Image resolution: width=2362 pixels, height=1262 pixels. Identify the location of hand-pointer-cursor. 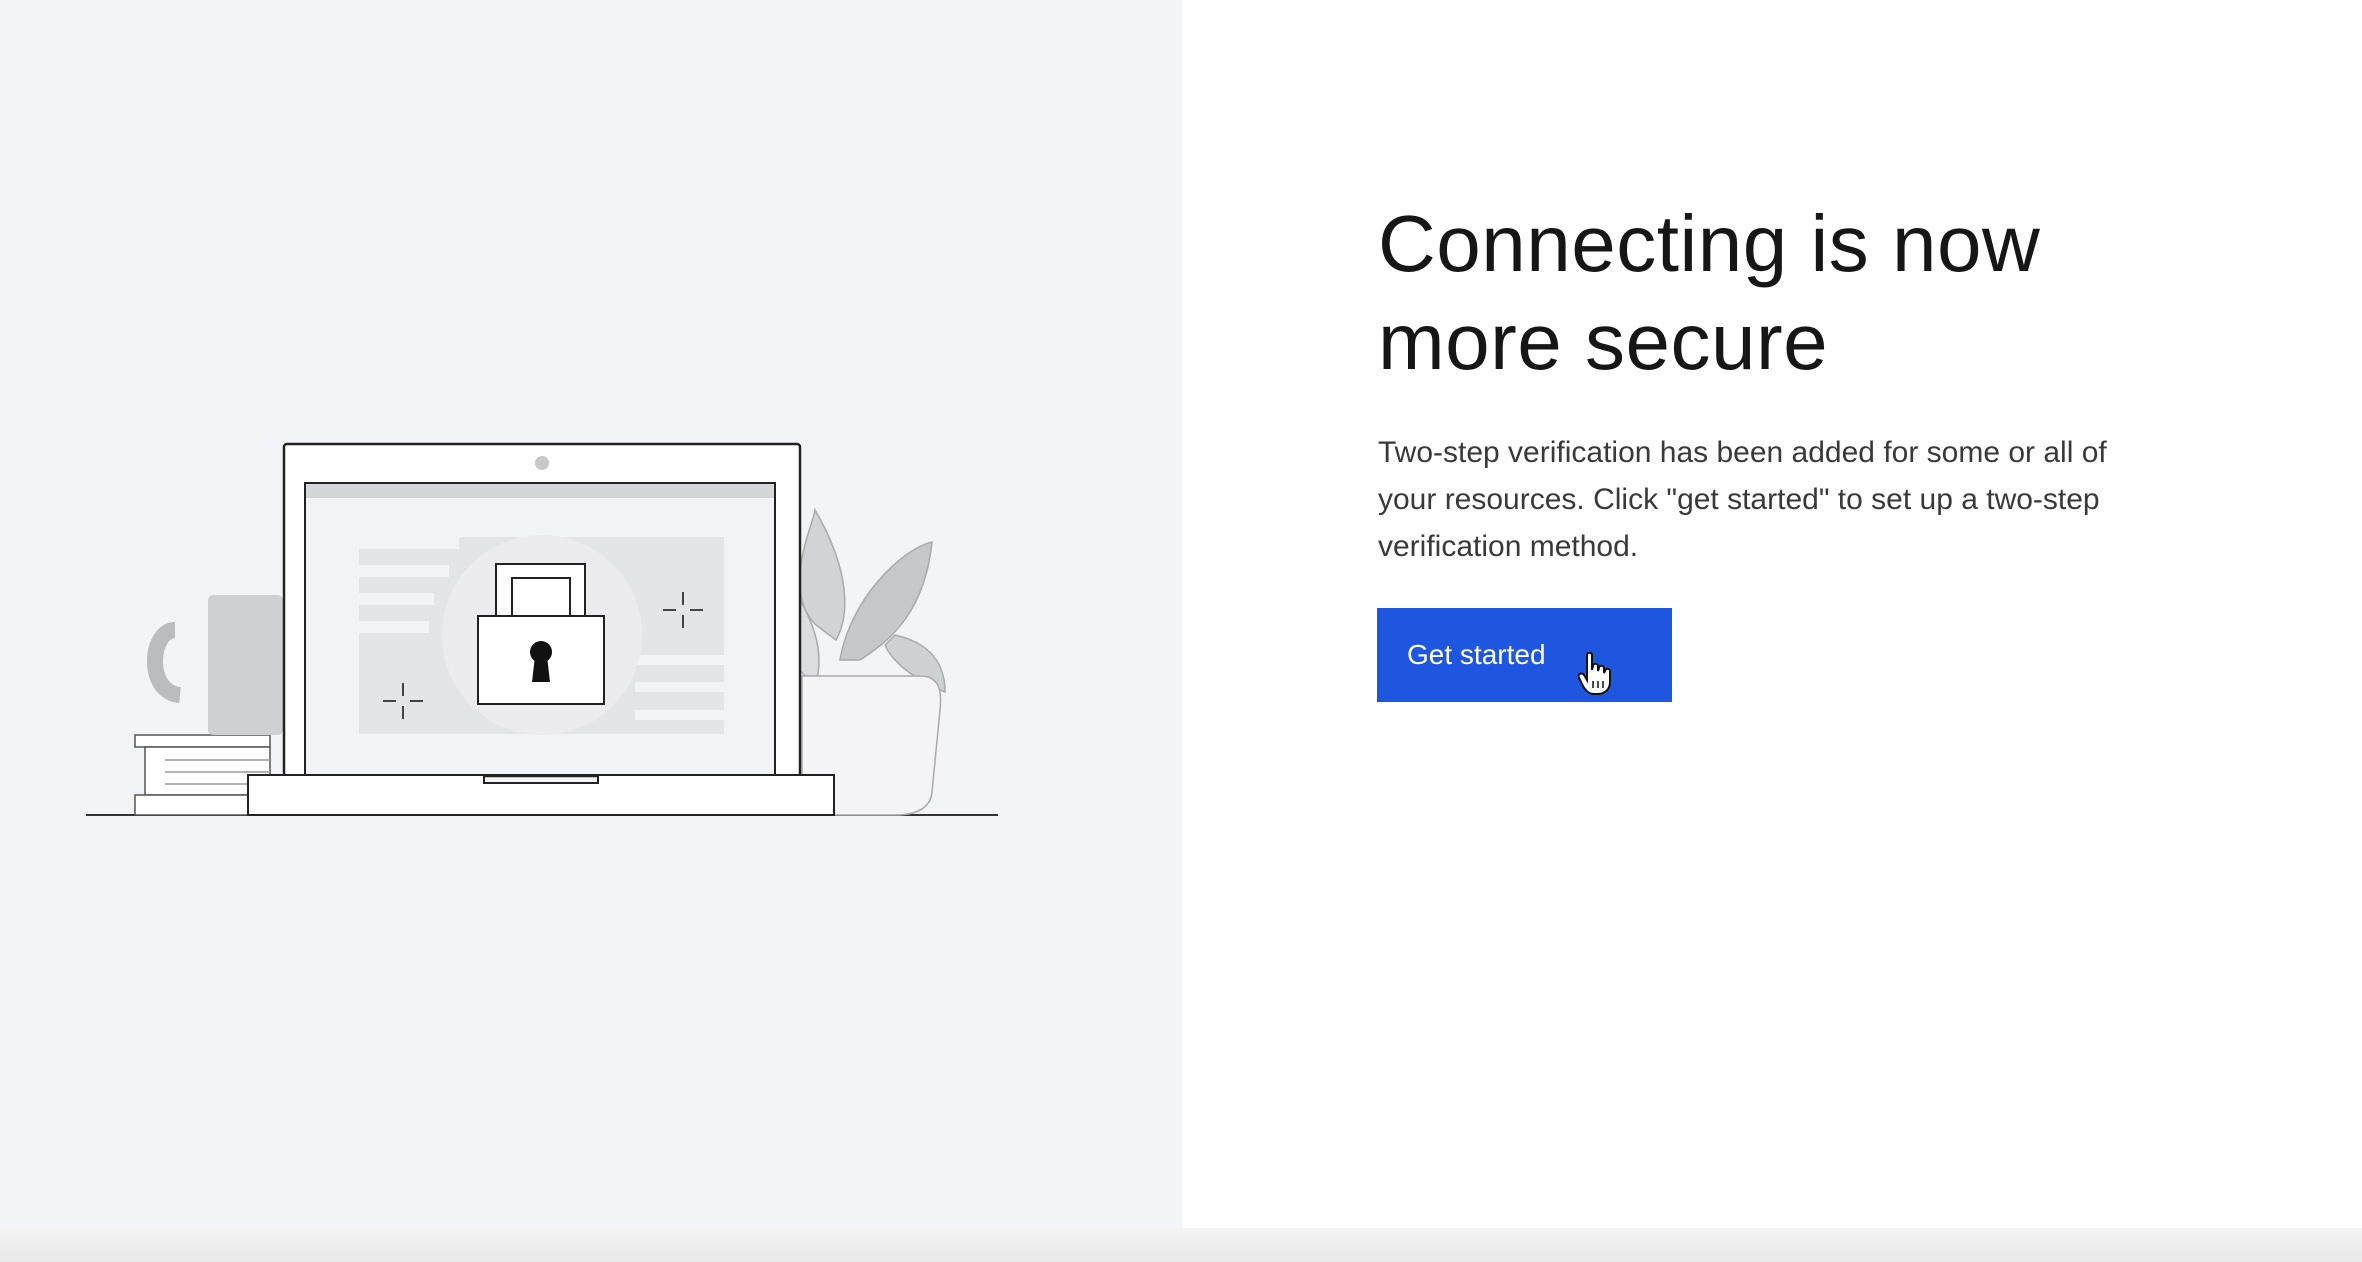
(1594, 673).